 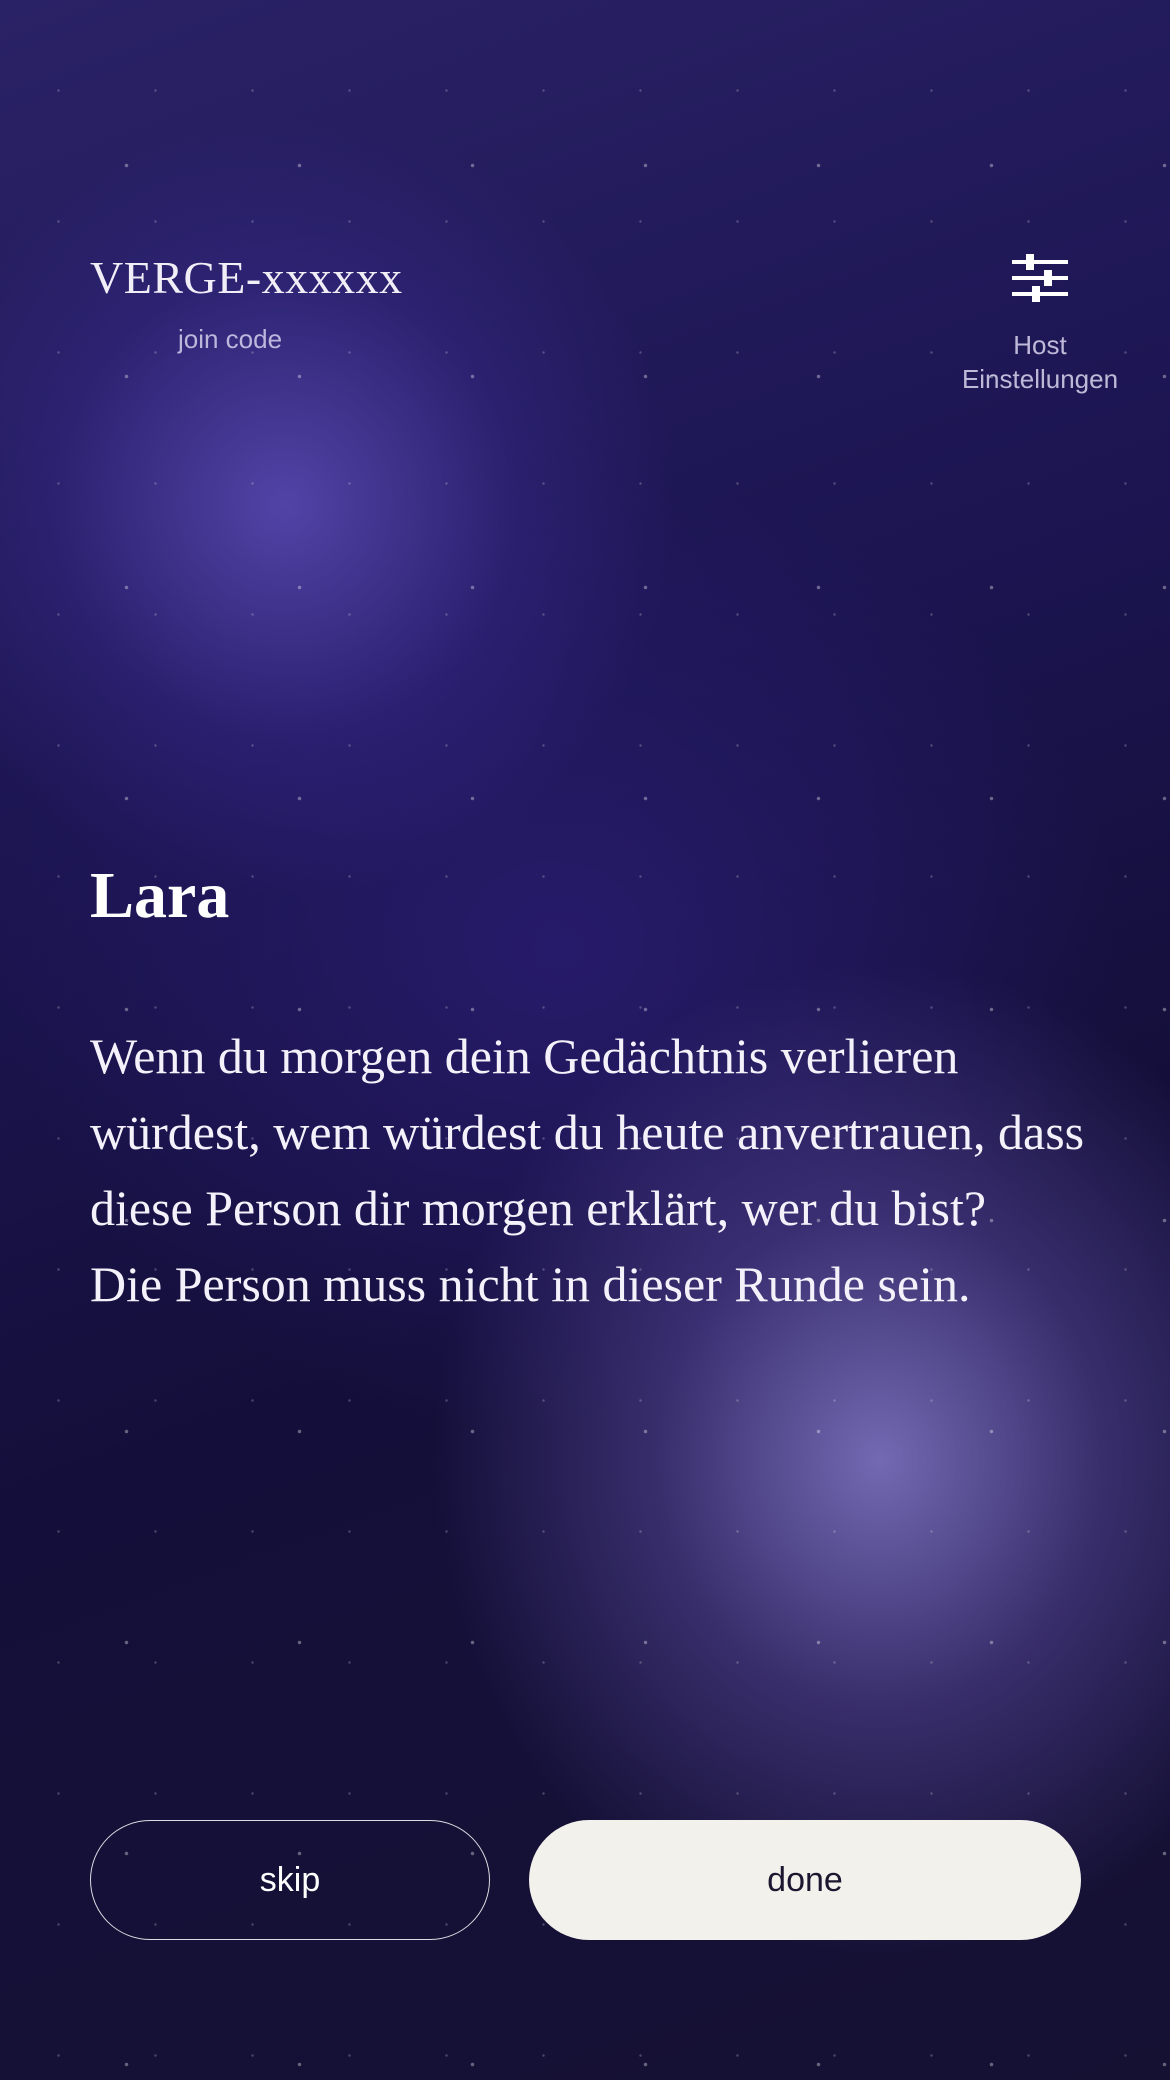 What do you see at coordinates (230, 339) in the screenshot?
I see `join-code-label: join code` at bounding box center [230, 339].